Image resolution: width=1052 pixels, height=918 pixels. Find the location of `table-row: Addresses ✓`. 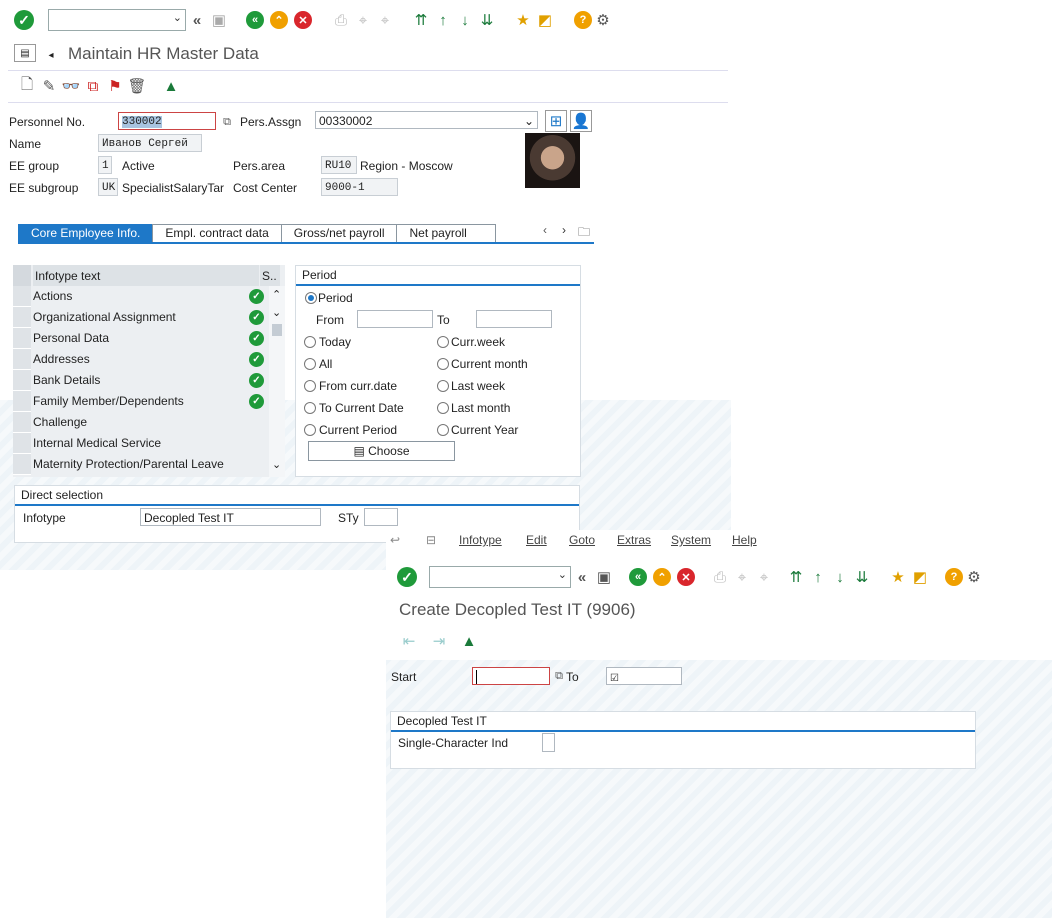

table-row: Addresses ✓ is located at coordinates (149, 359).